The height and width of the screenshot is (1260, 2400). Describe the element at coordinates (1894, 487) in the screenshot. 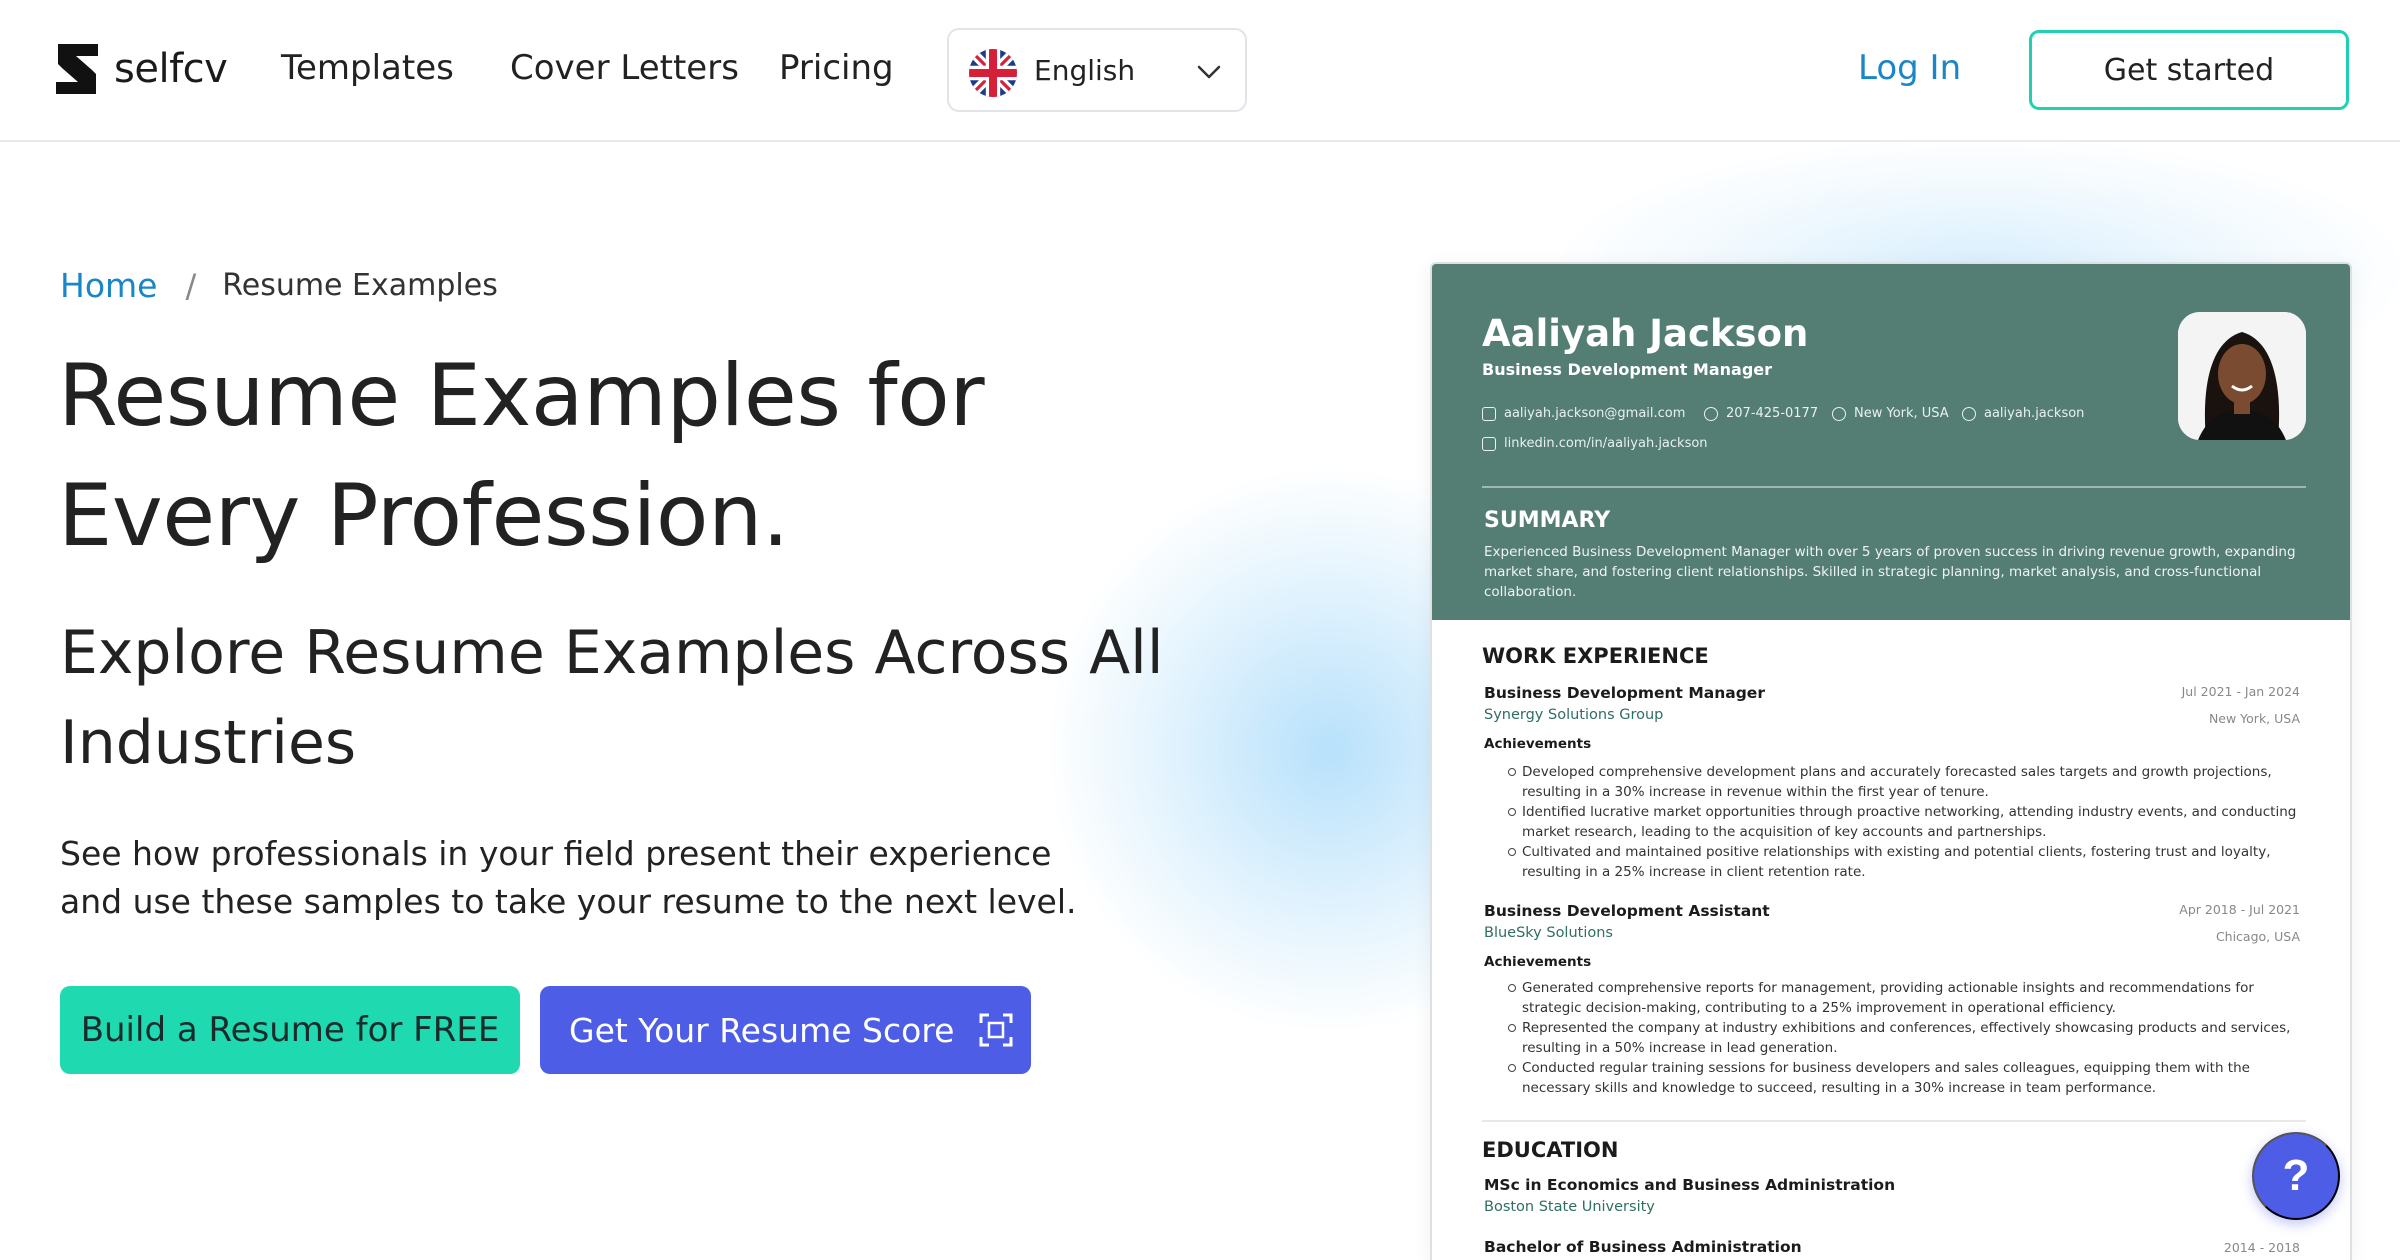

I see `resume-header-divider` at that location.